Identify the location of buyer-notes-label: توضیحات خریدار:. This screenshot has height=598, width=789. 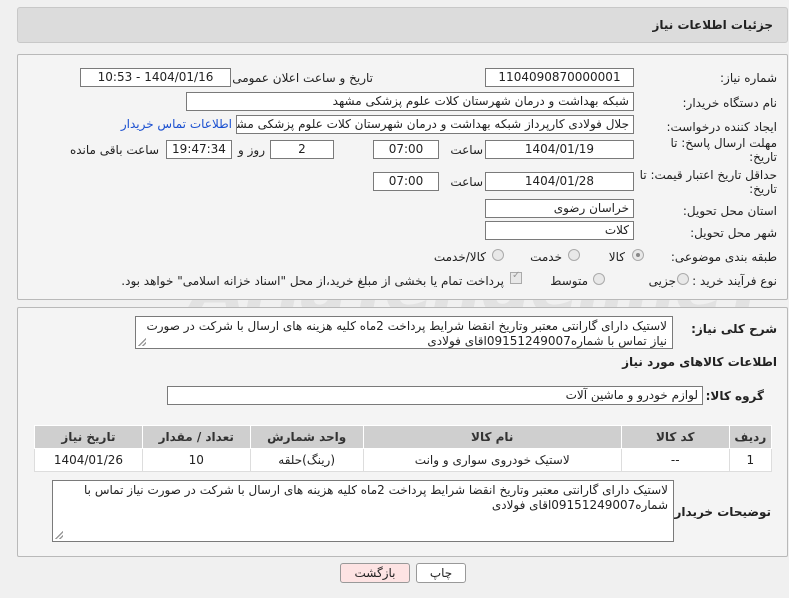
(720, 512).